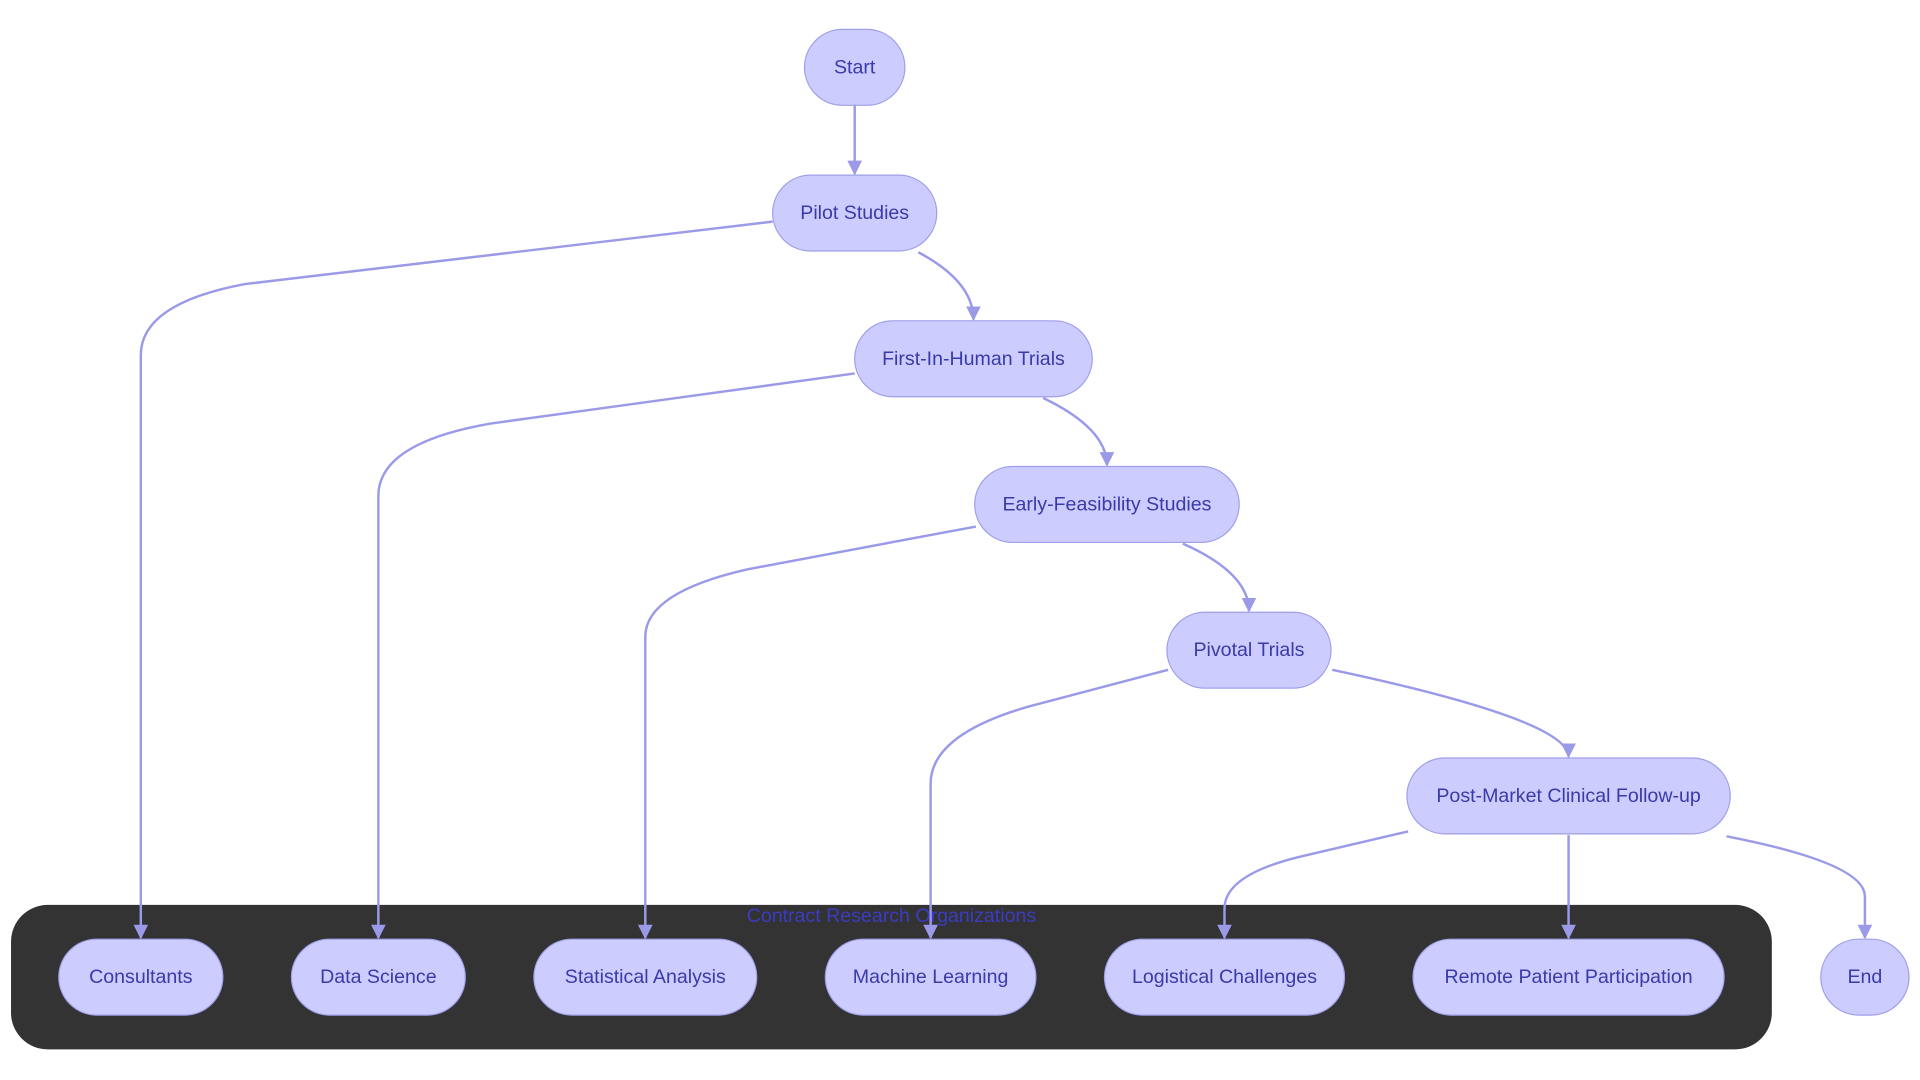 The height and width of the screenshot is (1080, 1920). I want to click on node-label: Data Science, so click(378, 977).